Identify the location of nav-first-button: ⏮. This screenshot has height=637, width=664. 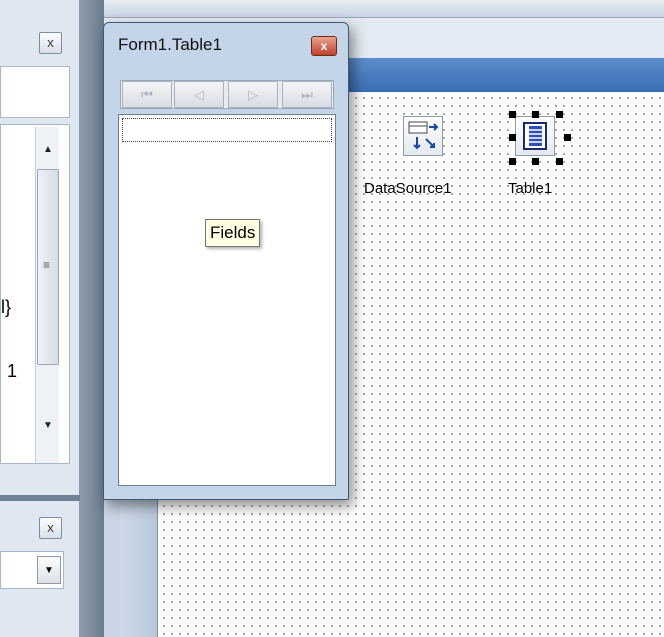
(147, 94).